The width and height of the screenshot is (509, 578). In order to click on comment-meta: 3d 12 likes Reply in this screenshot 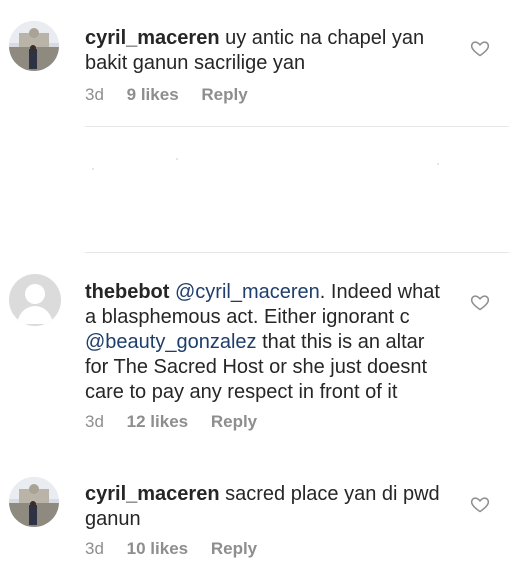, I will do `click(180, 422)`.